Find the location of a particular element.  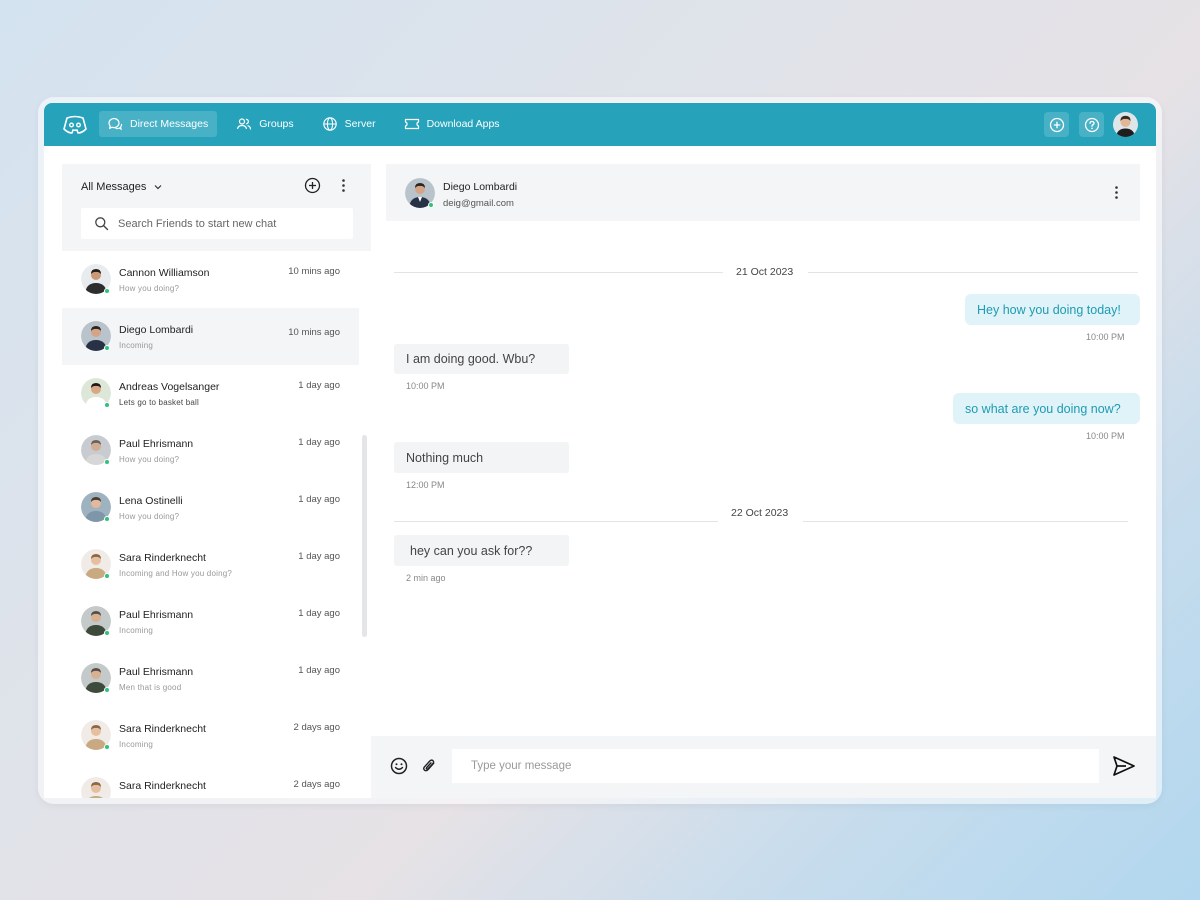

search-box is located at coordinates (217, 223).